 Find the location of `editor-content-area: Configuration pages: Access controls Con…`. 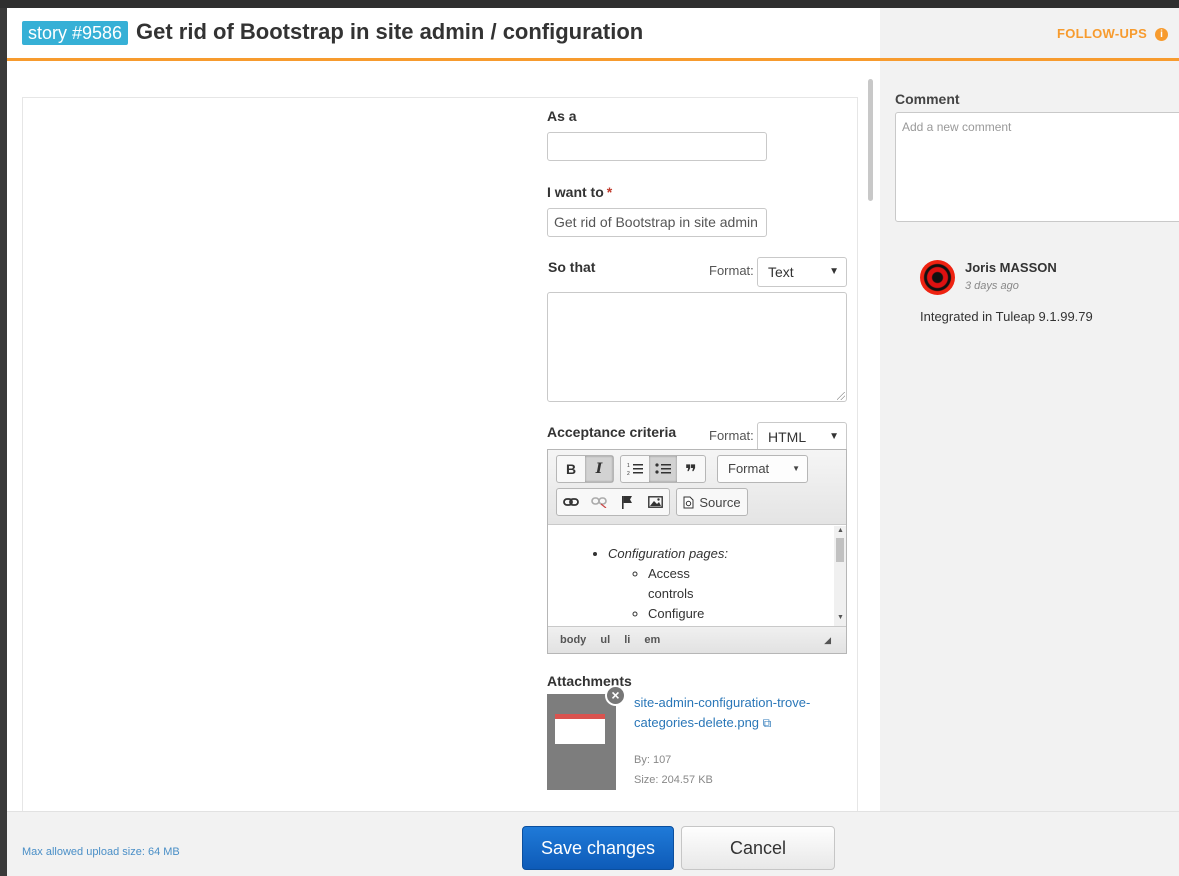

editor-content-area: Configuration pages: Access controls Con… is located at coordinates (690, 576).